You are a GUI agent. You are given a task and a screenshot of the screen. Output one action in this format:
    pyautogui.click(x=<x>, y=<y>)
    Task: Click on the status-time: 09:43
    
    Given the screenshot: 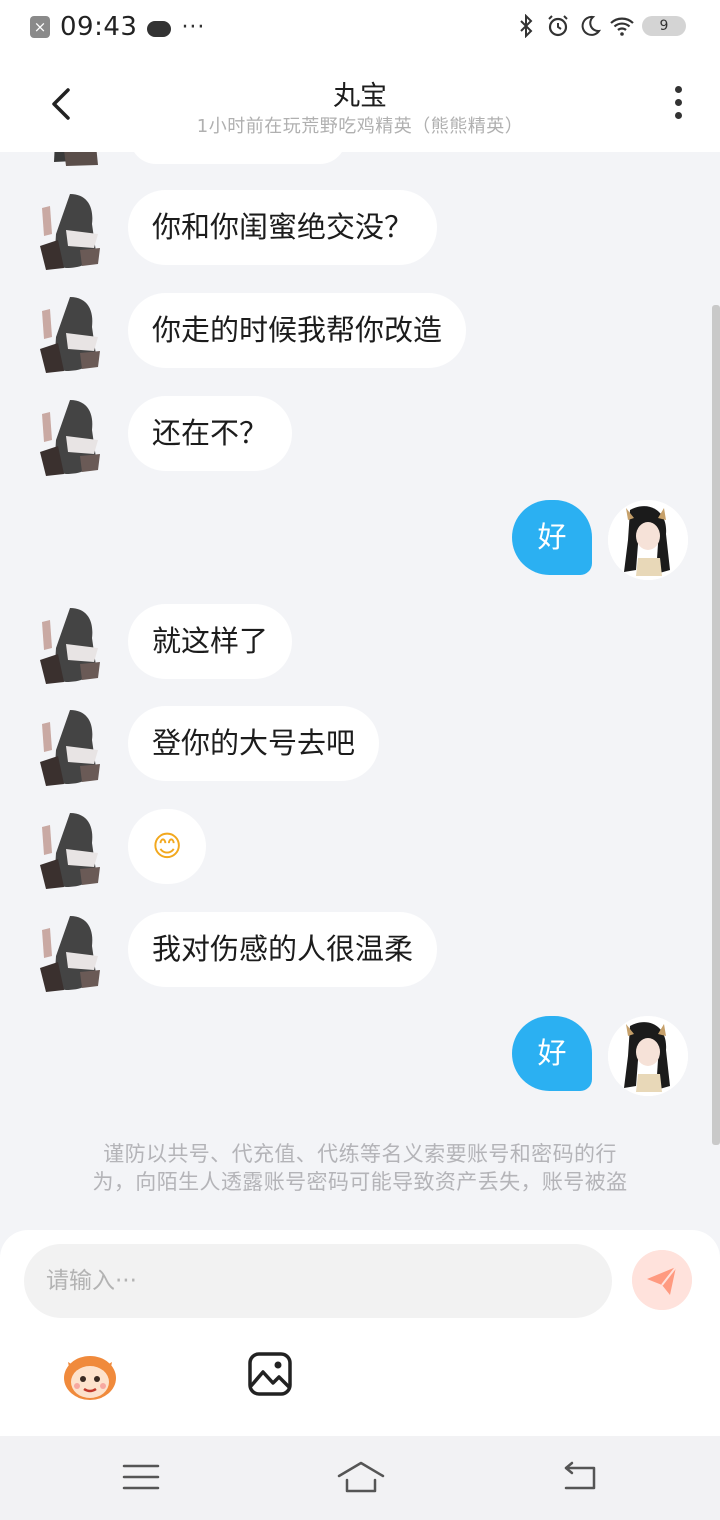 What is the action you would take?
    pyautogui.click(x=99, y=27)
    